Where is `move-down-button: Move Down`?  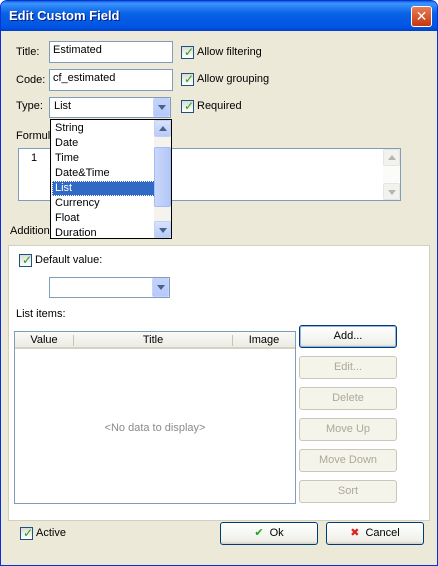
move-down-button: Move Down is located at coordinates (348, 460).